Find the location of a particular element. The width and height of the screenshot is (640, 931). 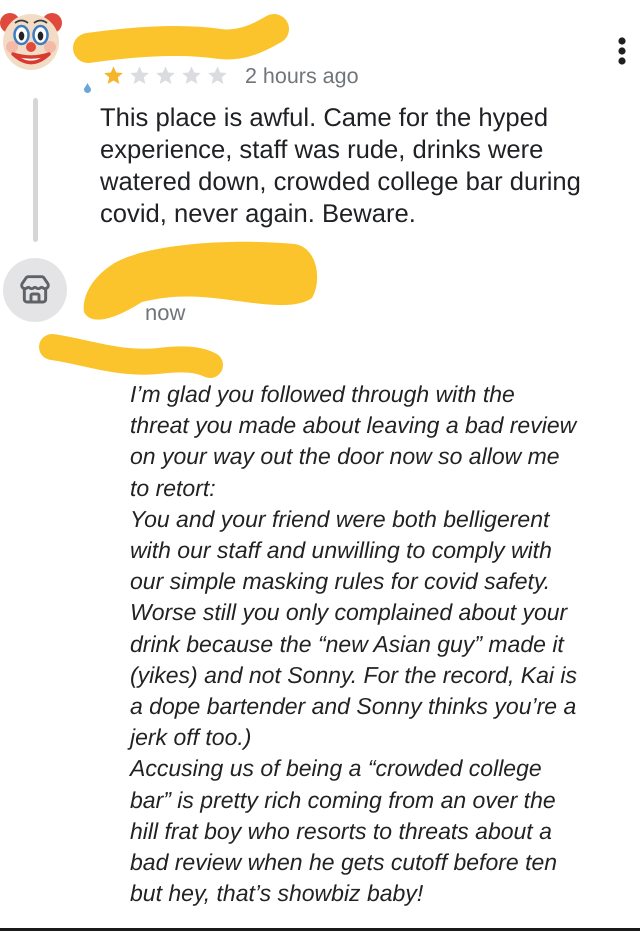

reply-time: now is located at coordinates (165, 313).